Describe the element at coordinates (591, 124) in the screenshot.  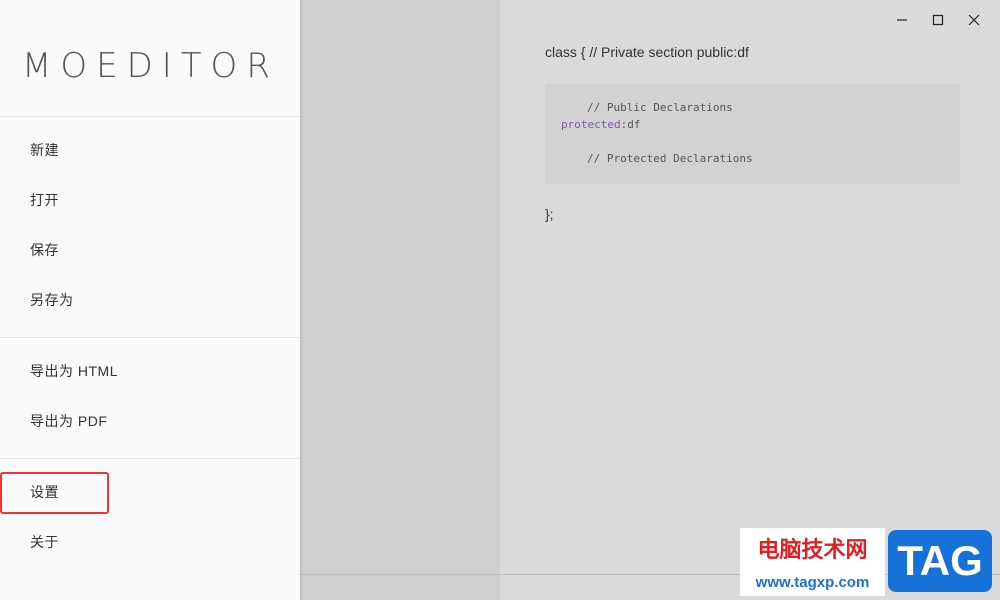
I see `code-keyword: protected` at that location.